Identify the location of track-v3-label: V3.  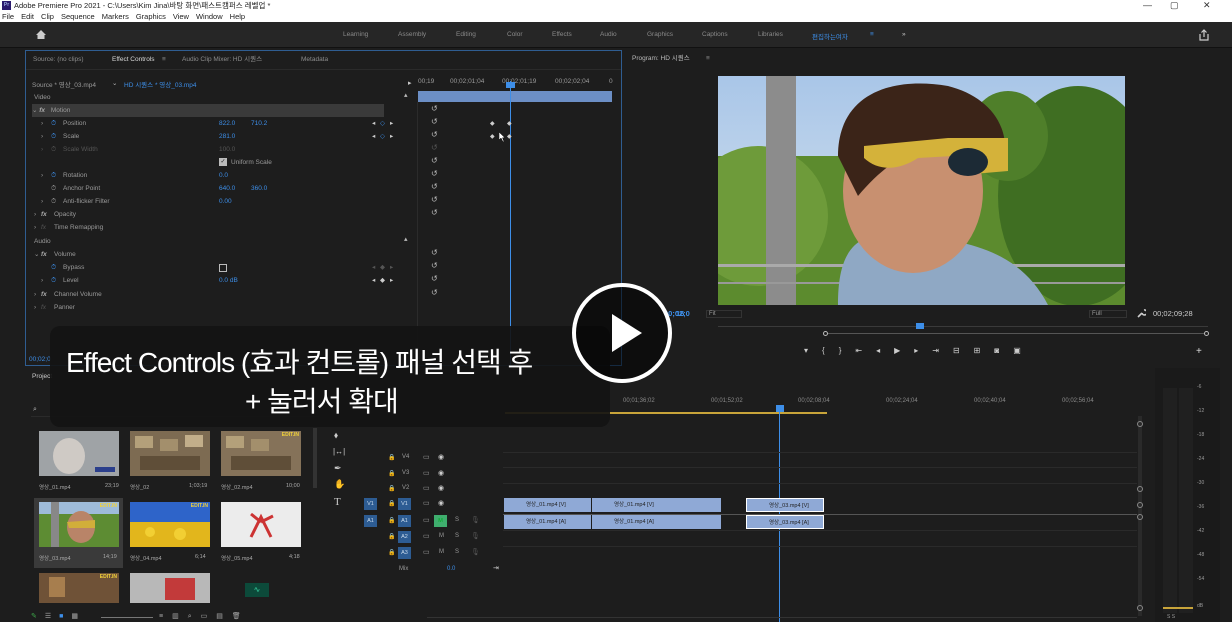
(405, 473).